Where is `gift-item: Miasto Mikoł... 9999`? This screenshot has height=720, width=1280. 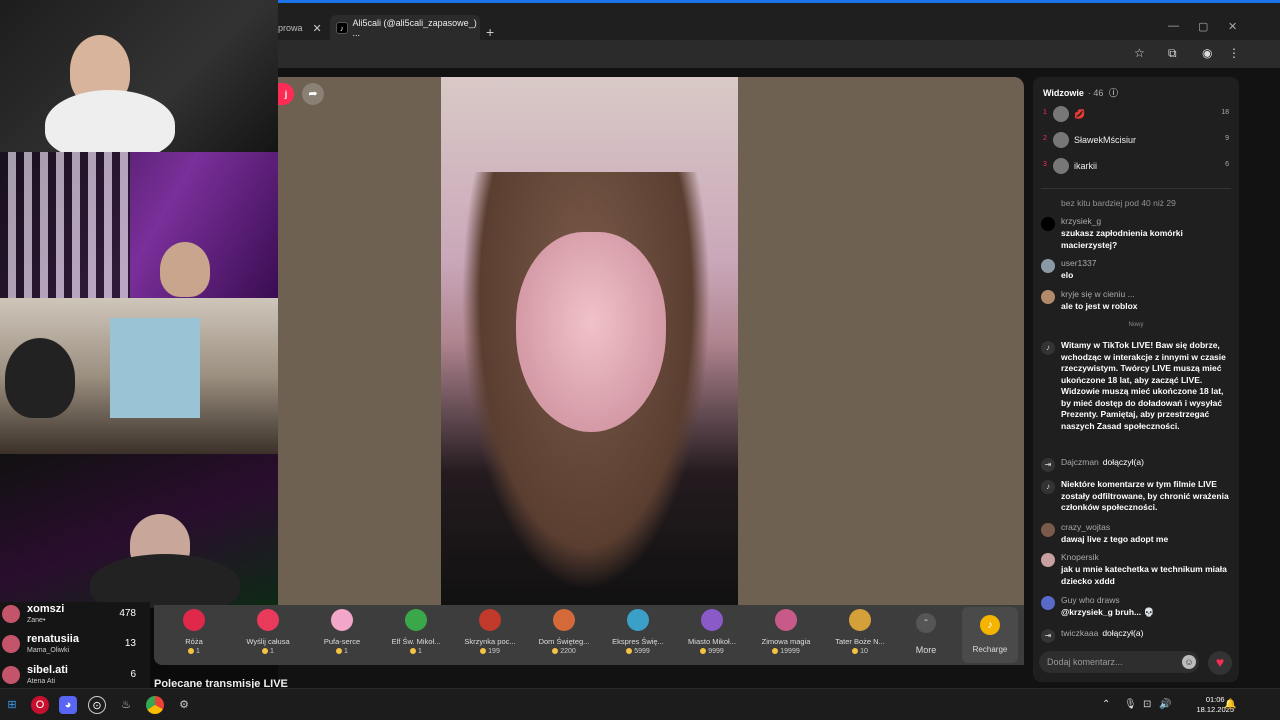 gift-item: Miasto Mikoł... 9999 is located at coordinates (712, 632).